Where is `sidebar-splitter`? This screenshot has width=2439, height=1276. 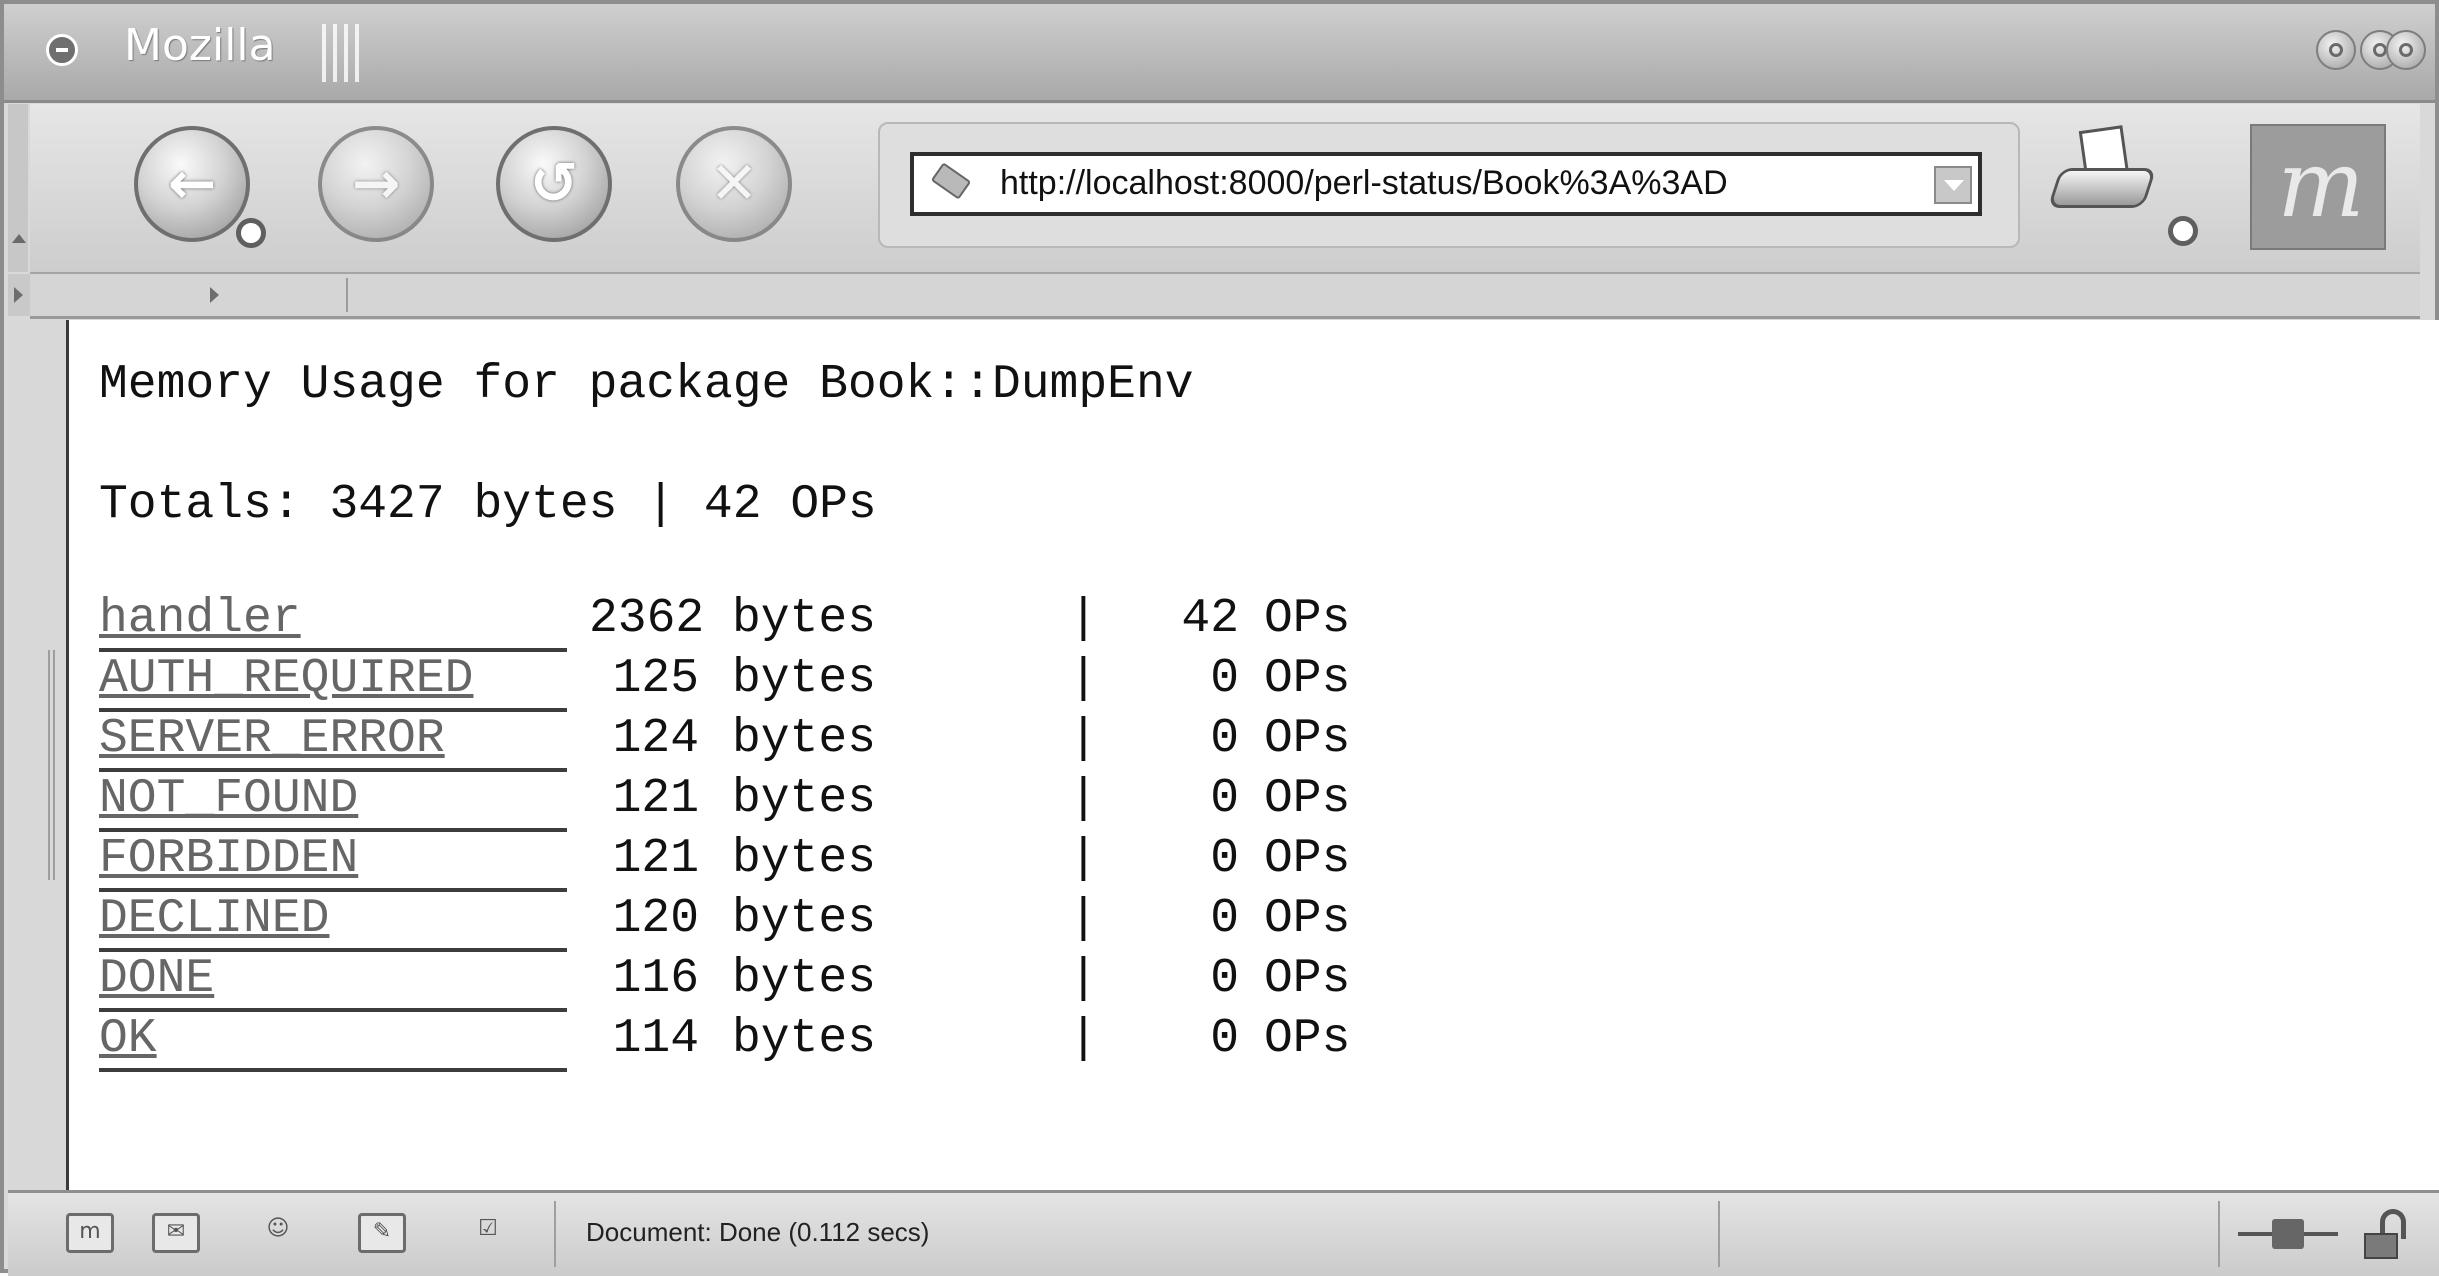 sidebar-splitter is located at coordinates (37, 755).